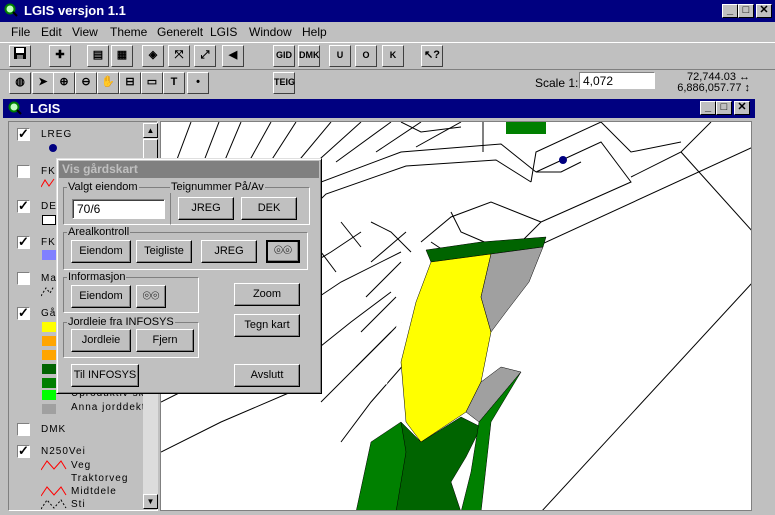 Image resolution: width=775 pixels, height=515 pixels. I want to click on theme-checkbox-fk, so click(23, 171).